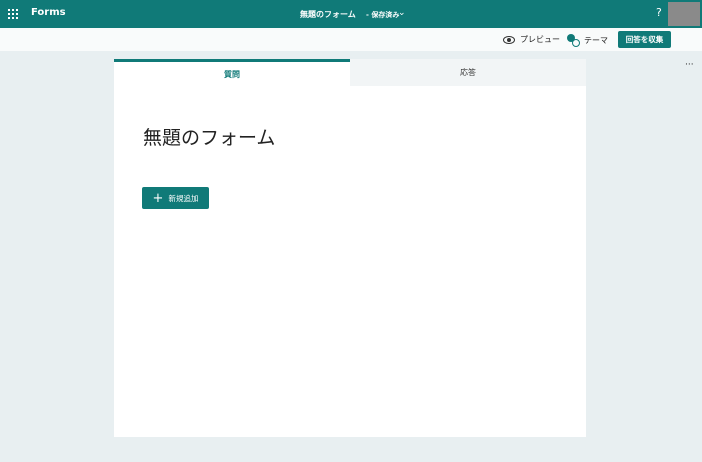  What do you see at coordinates (689, 65) in the screenshot?
I see `more-options-button: ···` at bounding box center [689, 65].